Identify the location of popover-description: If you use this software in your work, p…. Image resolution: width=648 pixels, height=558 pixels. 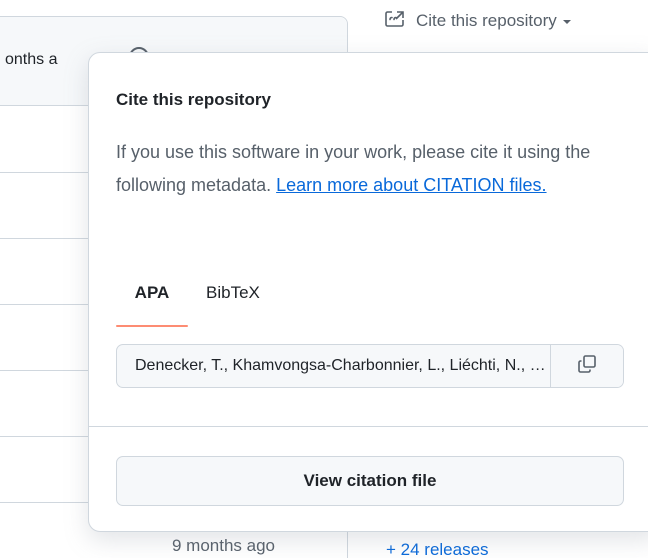
(366, 169).